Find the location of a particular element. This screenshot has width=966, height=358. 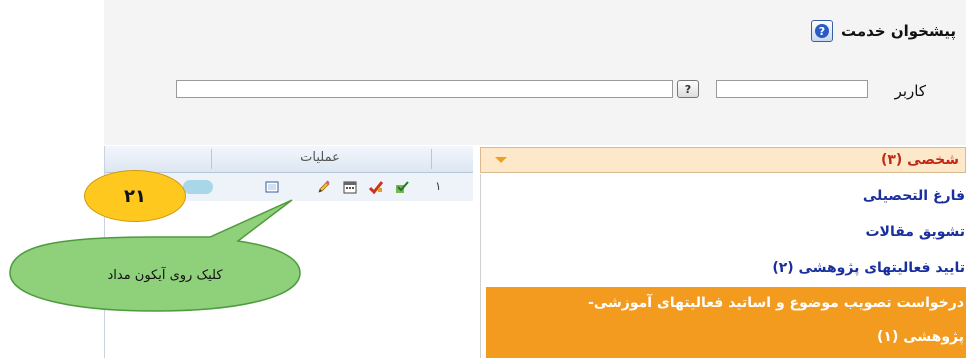

step-number: ۲۱ is located at coordinates (135, 196).